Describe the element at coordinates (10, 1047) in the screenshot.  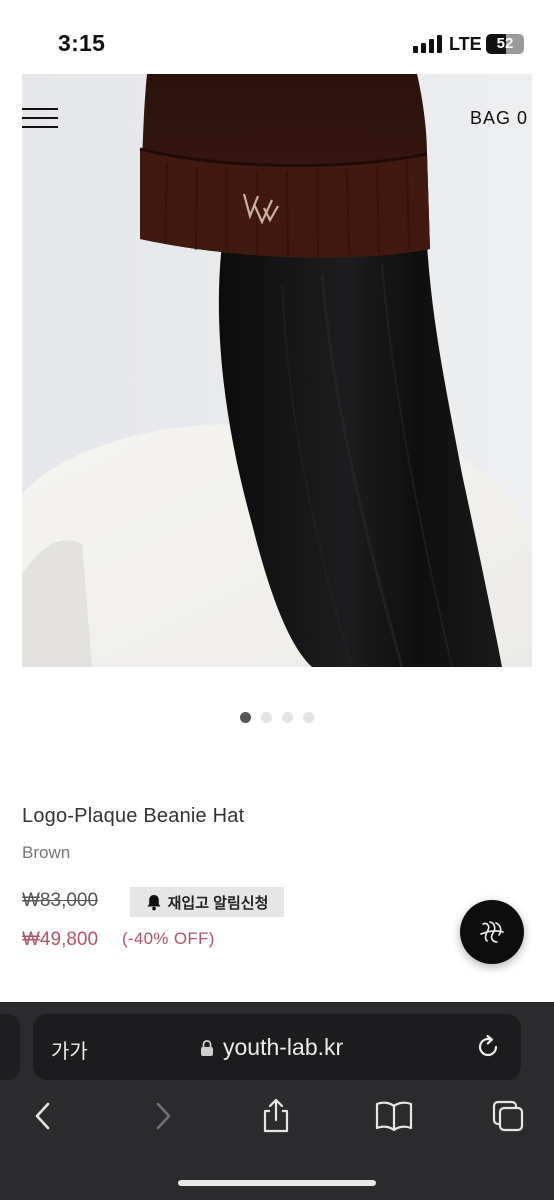
I see `previous-tab-preview` at that location.